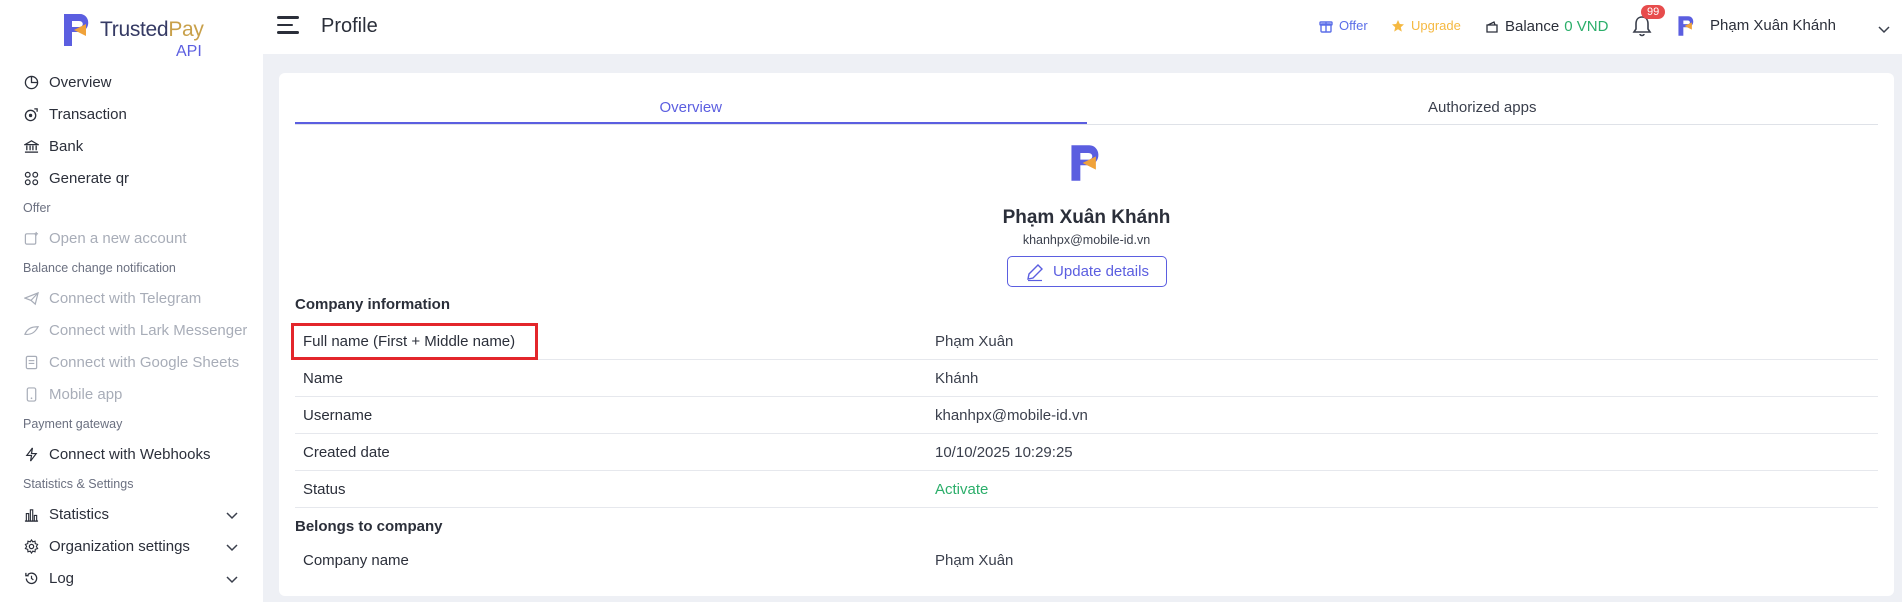 The width and height of the screenshot is (1902, 602). What do you see at coordinates (369, 526) in the screenshot?
I see `belongs-company-title: Belongs to company` at bounding box center [369, 526].